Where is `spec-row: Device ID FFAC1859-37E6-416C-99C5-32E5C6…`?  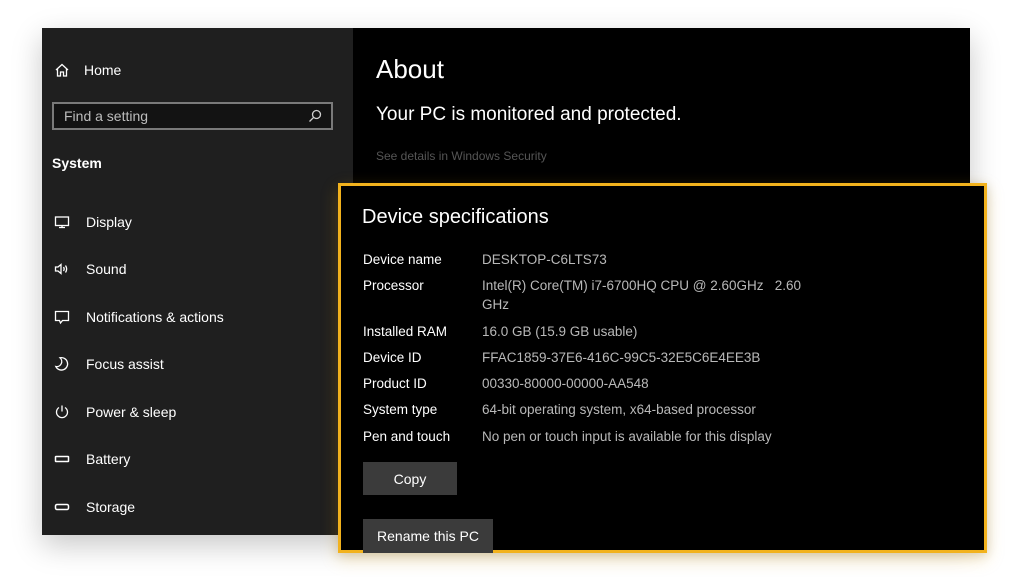 spec-row: Device ID FFAC1859-37E6-416C-99C5-32E5C6… is located at coordinates (592, 361).